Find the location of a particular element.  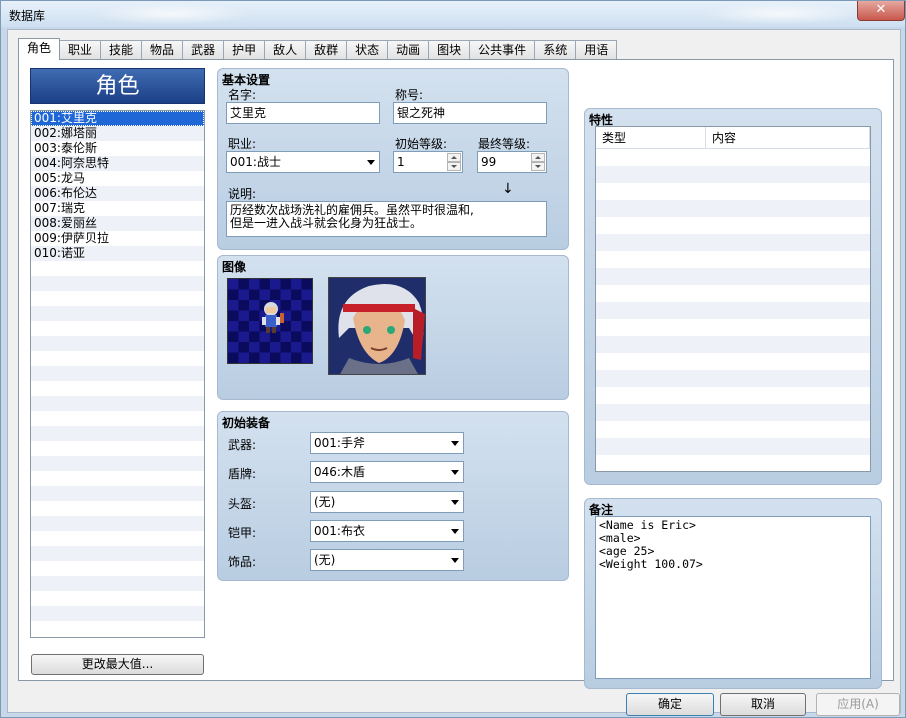

chevron-down-icon is located at coordinates (371, 162).